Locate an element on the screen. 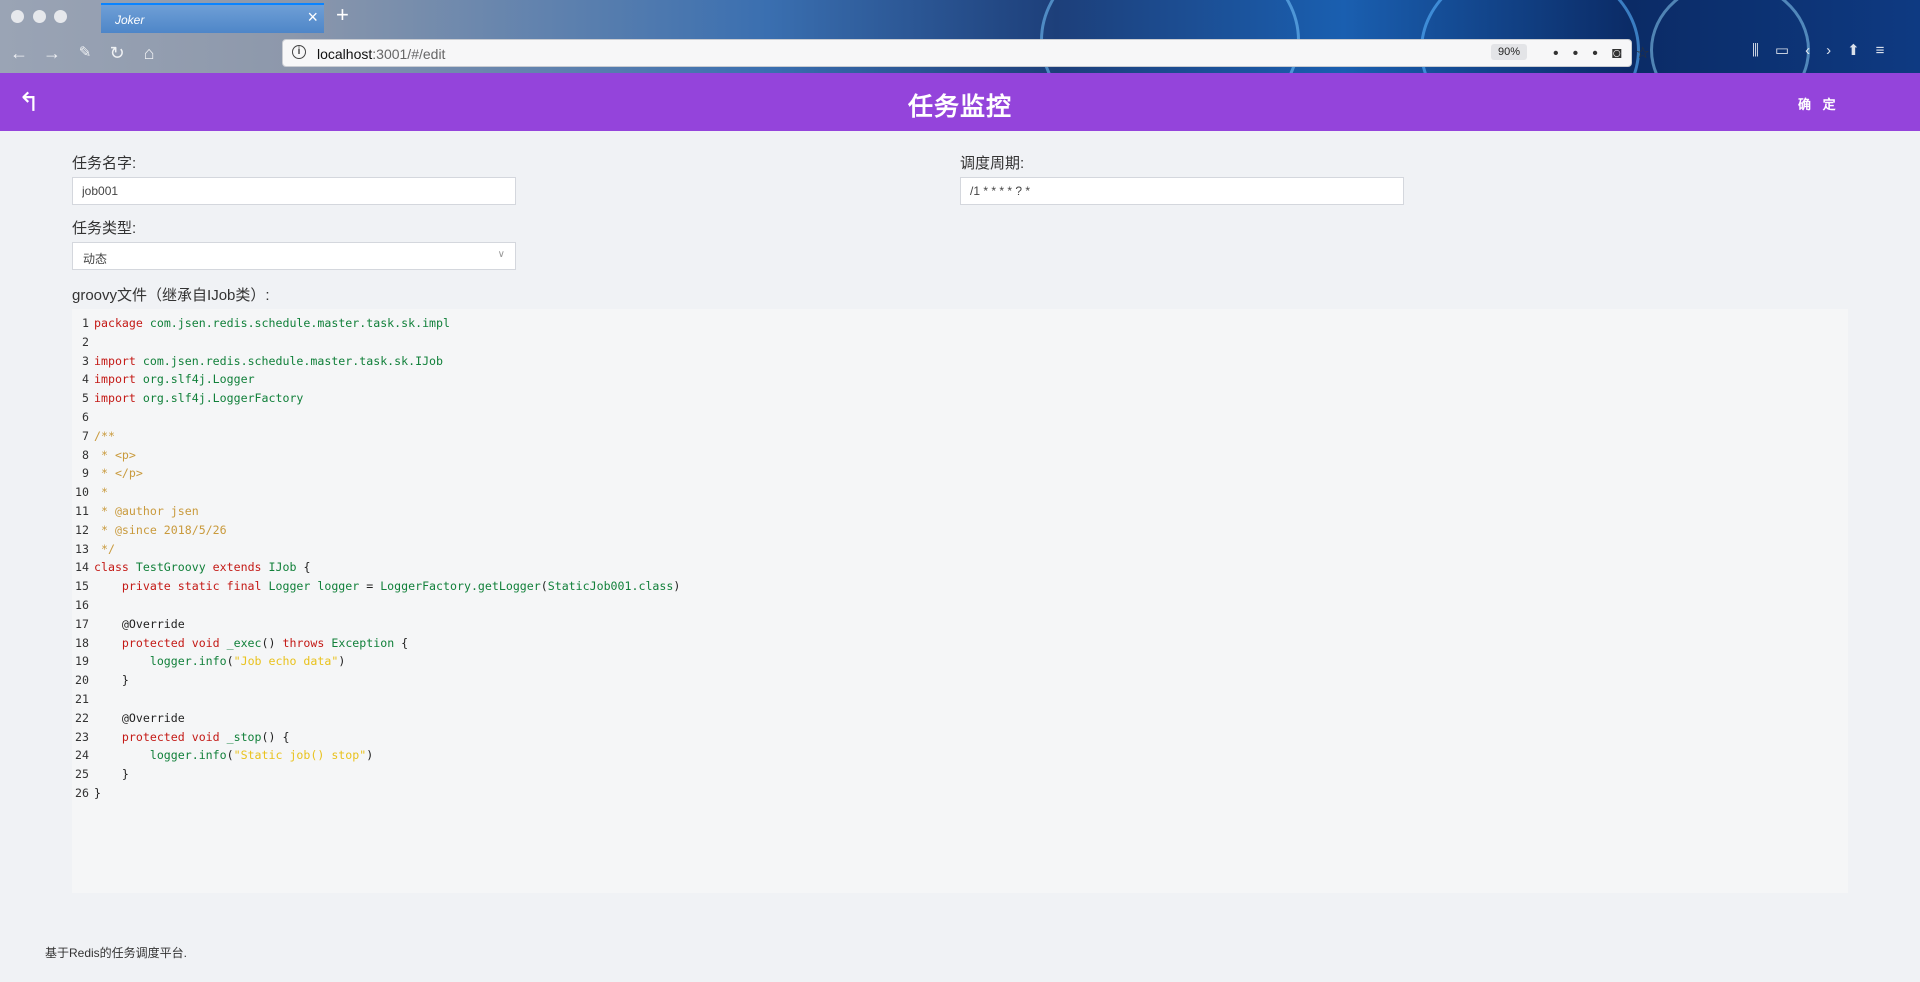  line-number: 2 is located at coordinates (85, 341).